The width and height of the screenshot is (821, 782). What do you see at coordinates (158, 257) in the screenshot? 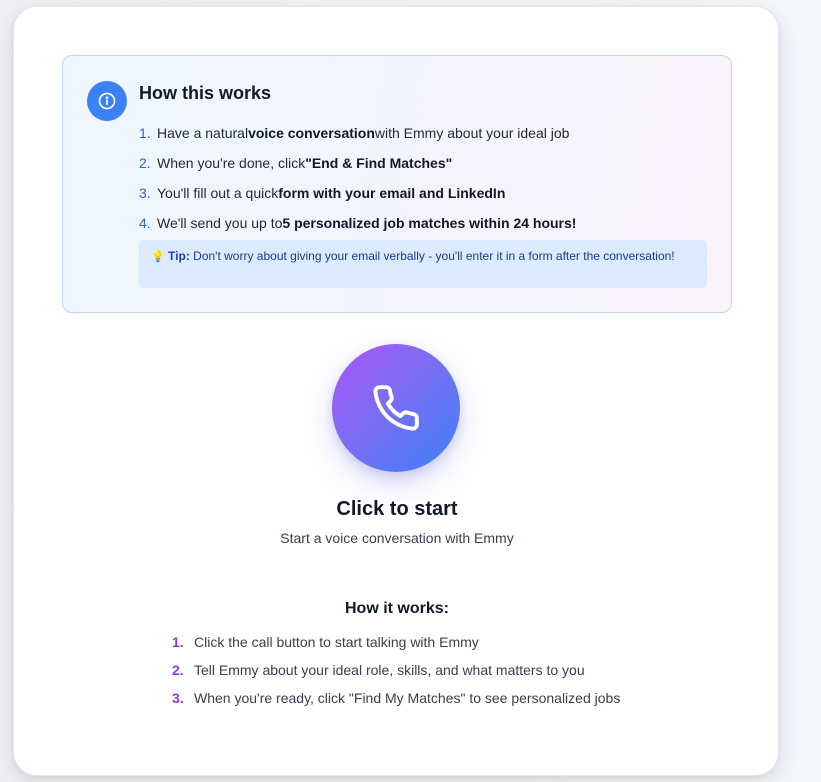
I see `lightbulb-icon: 💡` at bounding box center [158, 257].